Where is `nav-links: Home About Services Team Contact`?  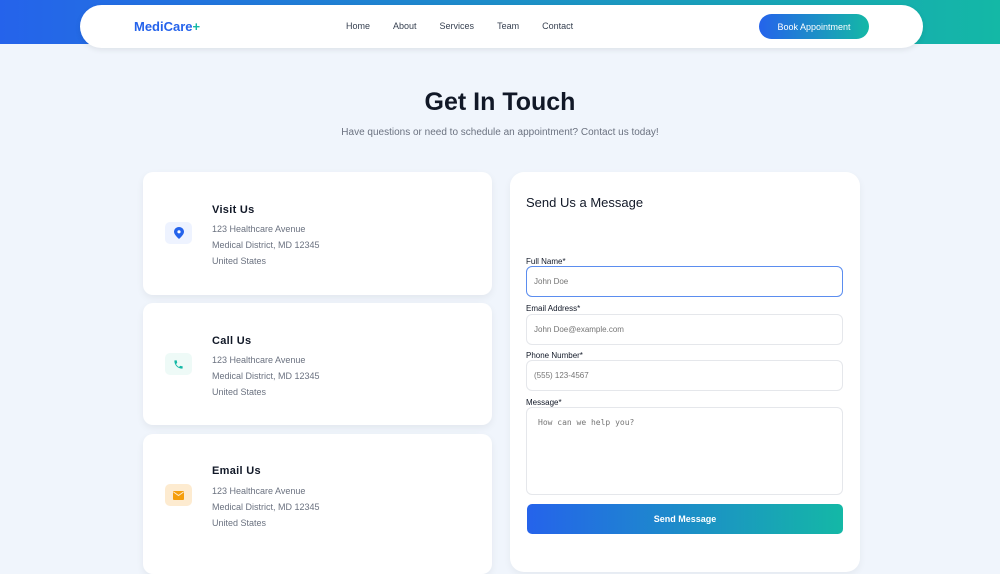 nav-links: Home About Services Team Contact is located at coordinates (471, 26).